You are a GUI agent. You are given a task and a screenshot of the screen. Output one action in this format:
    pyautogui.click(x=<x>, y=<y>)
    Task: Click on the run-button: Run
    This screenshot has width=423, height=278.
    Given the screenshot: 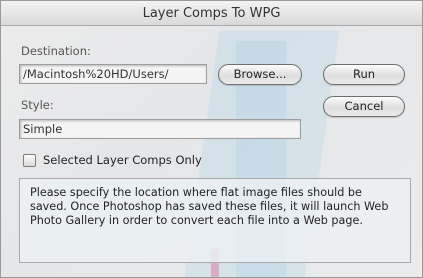 What is the action you would take?
    pyautogui.click(x=364, y=74)
    